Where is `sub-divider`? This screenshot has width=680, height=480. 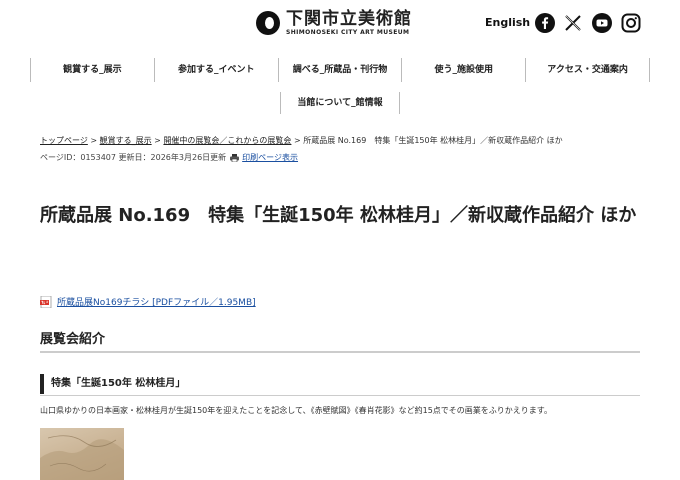 sub-divider is located at coordinates (340, 395).